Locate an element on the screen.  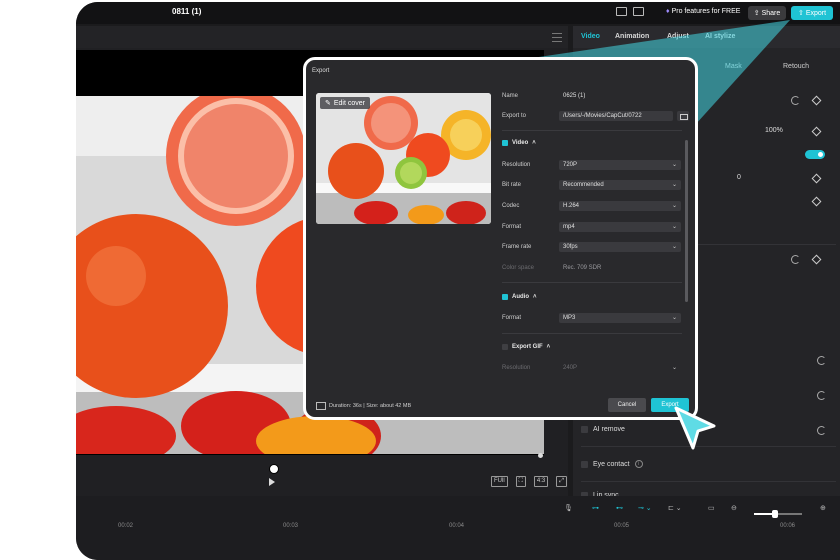
cancel-button: Cancel is located at coordinates (627, 405).